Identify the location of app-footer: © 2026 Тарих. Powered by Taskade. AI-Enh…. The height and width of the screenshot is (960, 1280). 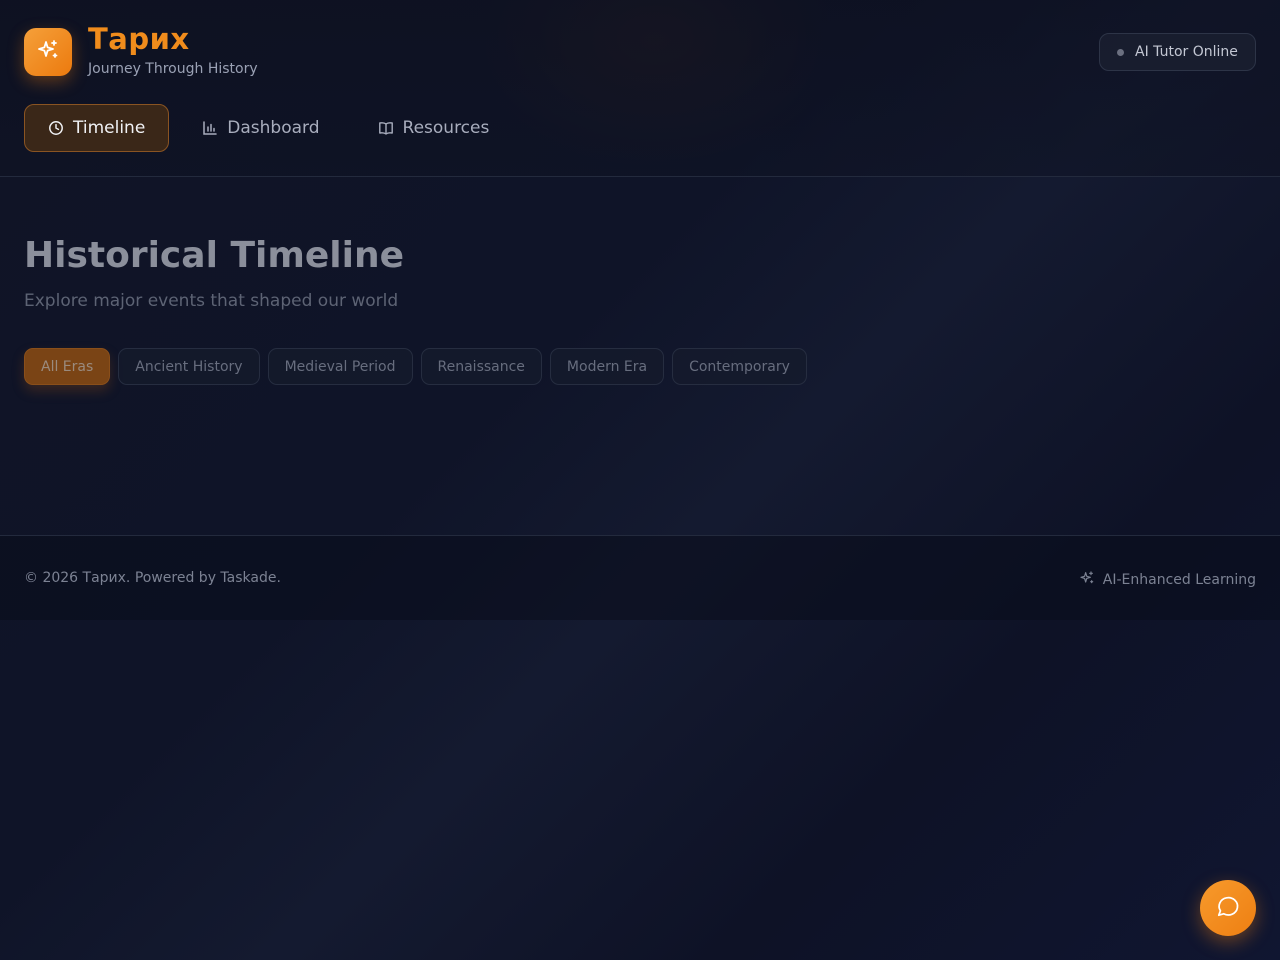
(640, 577).